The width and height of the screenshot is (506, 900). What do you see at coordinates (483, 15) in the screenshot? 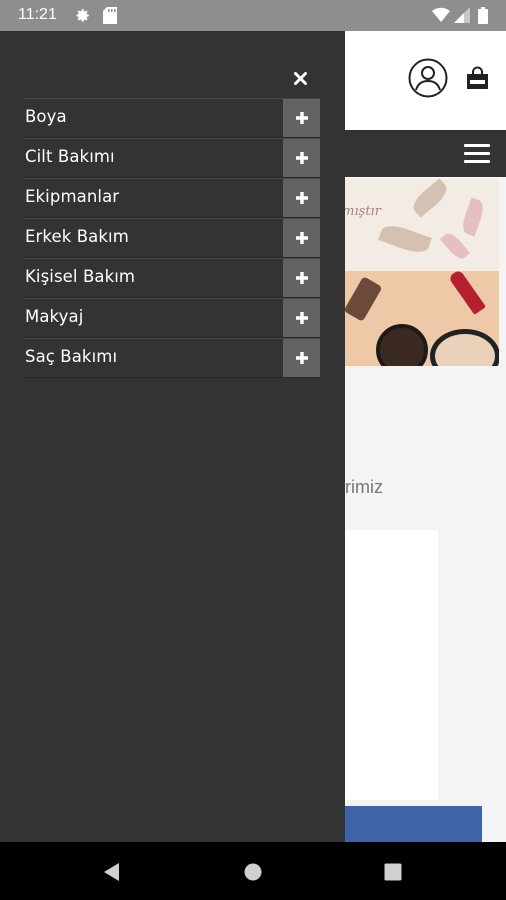
I see `battery-icon` at bounding box center [483, 15].